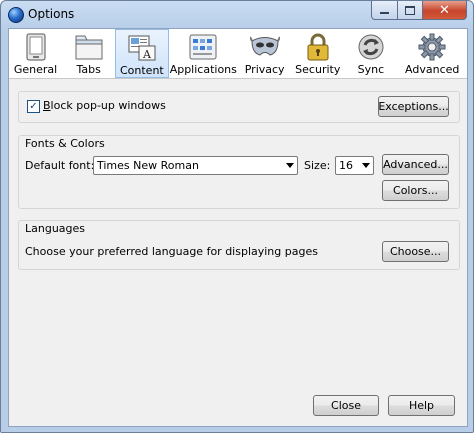 This screenshot has height=433, width=474. I want to click on block-popups-label: Block pop-up windows, so click(104, 105).